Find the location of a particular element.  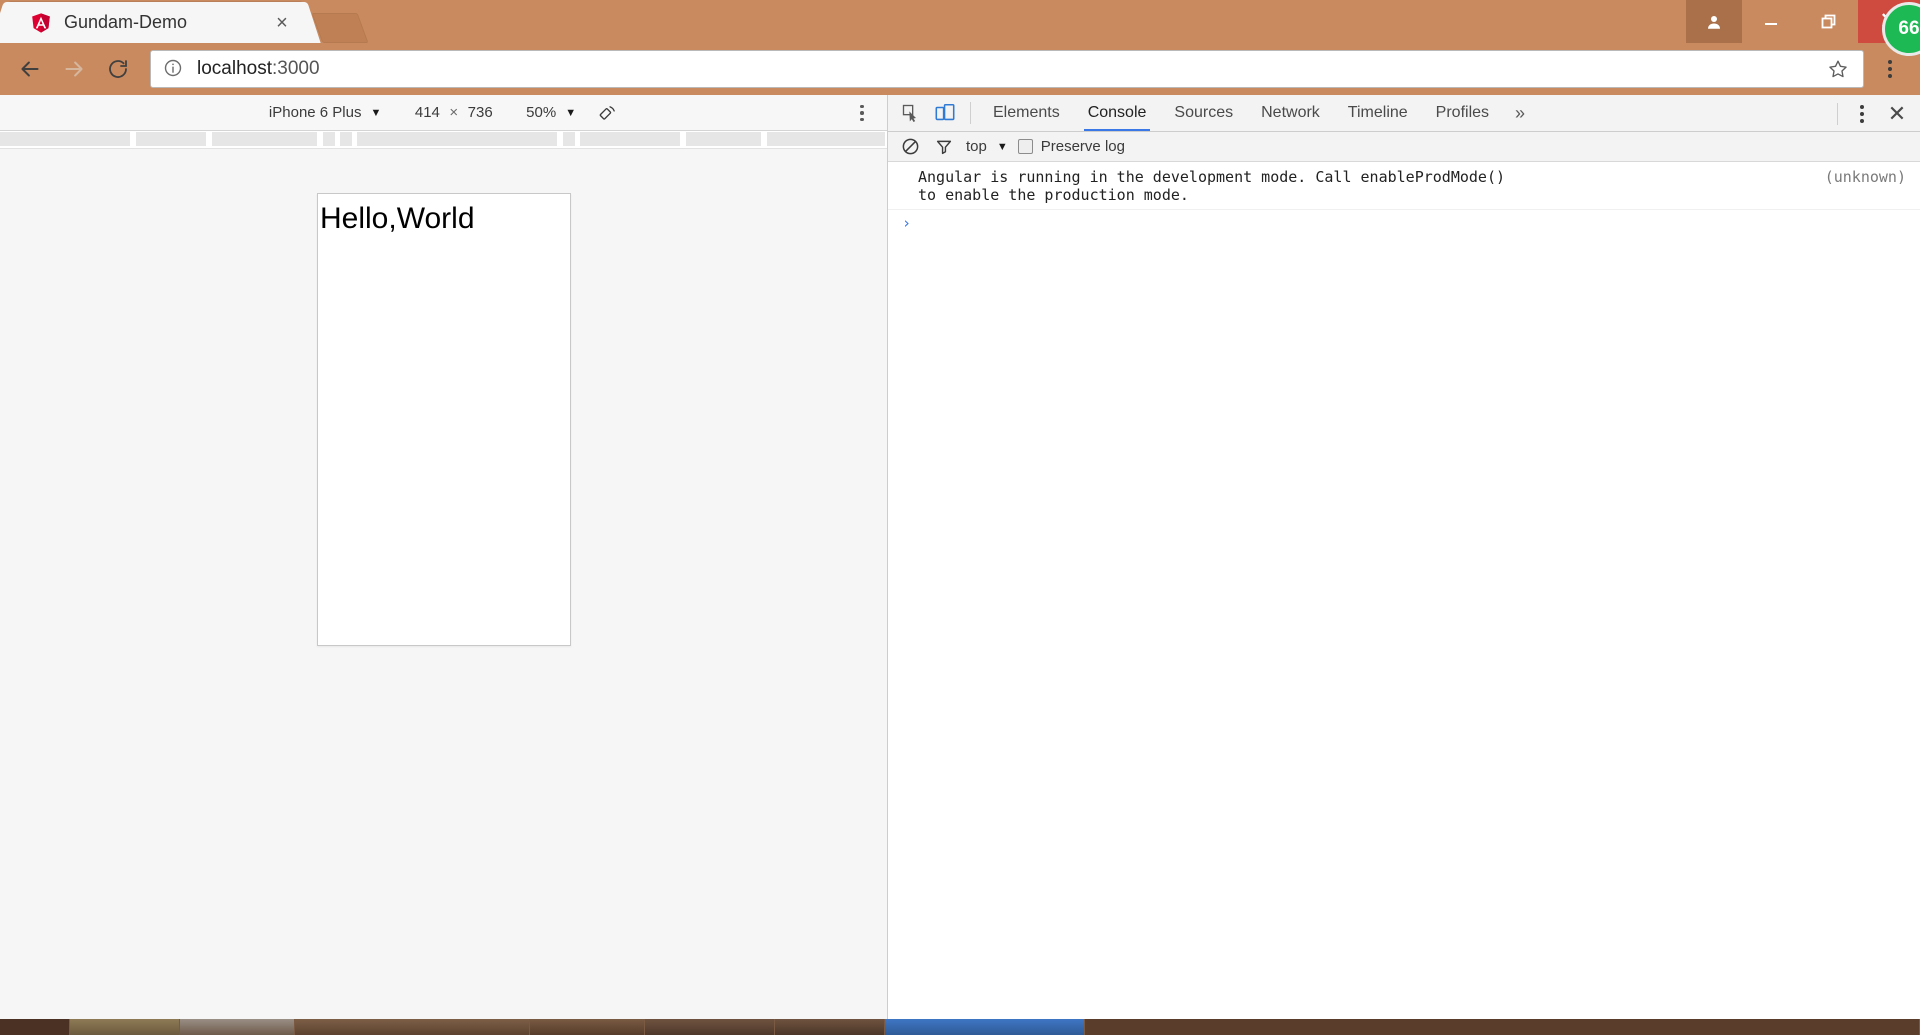

minimize-button is located at coordinates (1771, 21).